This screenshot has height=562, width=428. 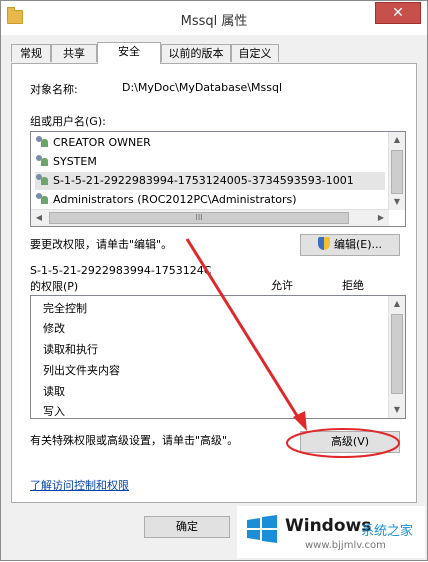 I want to click on groups-vertical-scrollbar: ▲ ▼, so click(x=396, y=171).